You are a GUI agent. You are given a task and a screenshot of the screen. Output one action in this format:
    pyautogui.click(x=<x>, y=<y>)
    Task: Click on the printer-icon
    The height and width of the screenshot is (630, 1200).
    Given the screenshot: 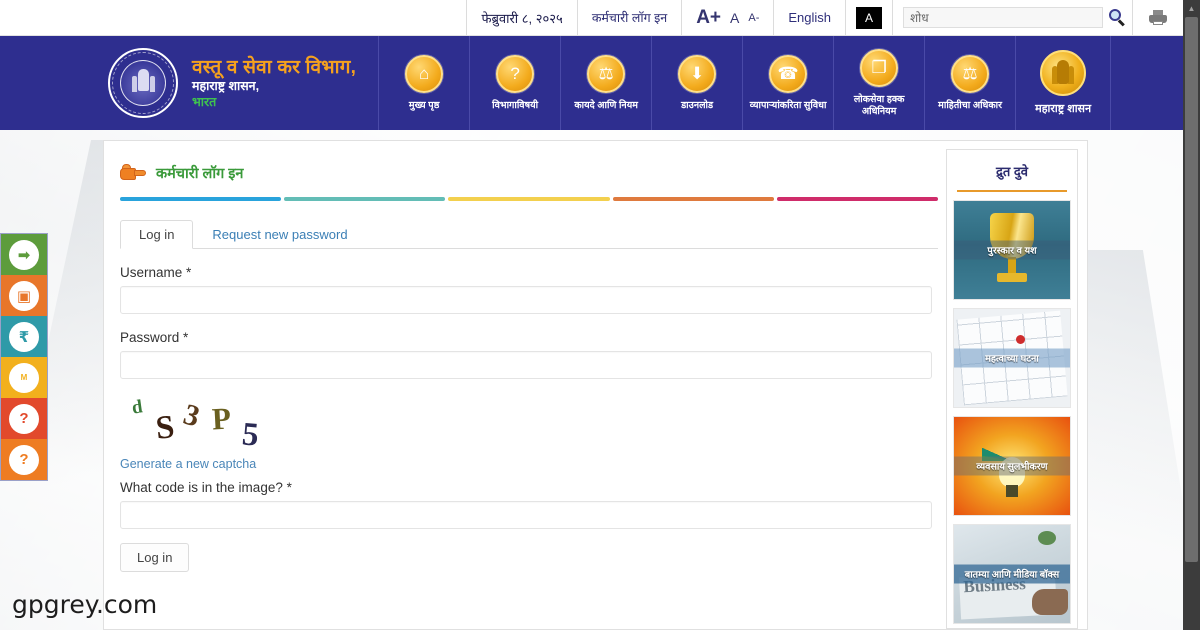 What is the action you would take?
    pyautogui.click(x=1158, y=17)
    